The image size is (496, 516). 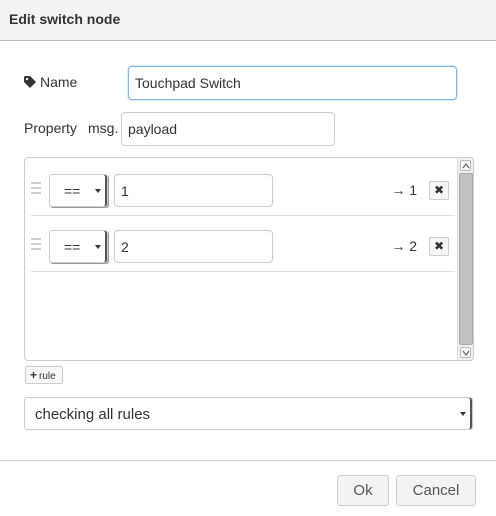 What do you see at coordinates (47, 376) in the screenshot?
I see `add-rule-label: rule` at bounding box center [47, 376].